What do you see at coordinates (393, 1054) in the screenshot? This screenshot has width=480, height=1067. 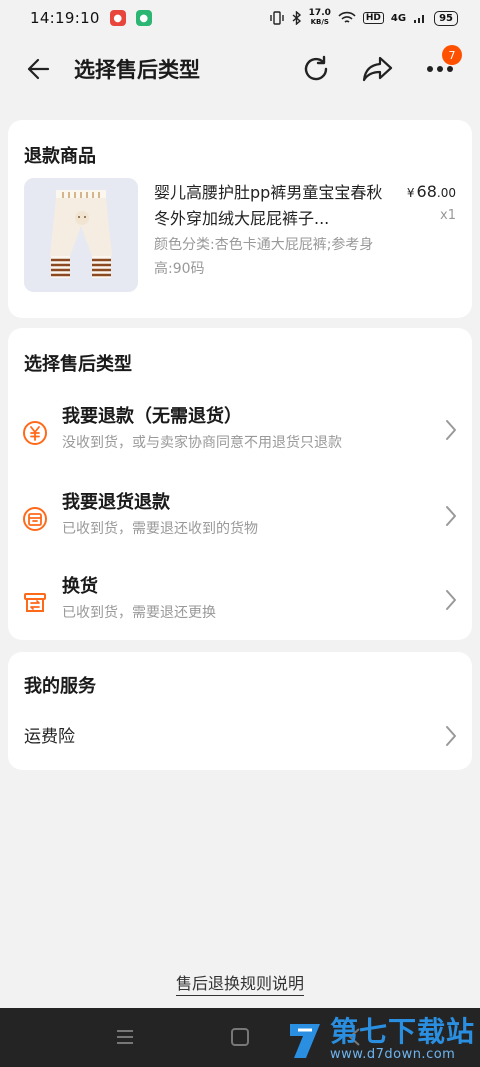 I see `watermark-url: www.d7down.com` at bounding box center [393, 1054].